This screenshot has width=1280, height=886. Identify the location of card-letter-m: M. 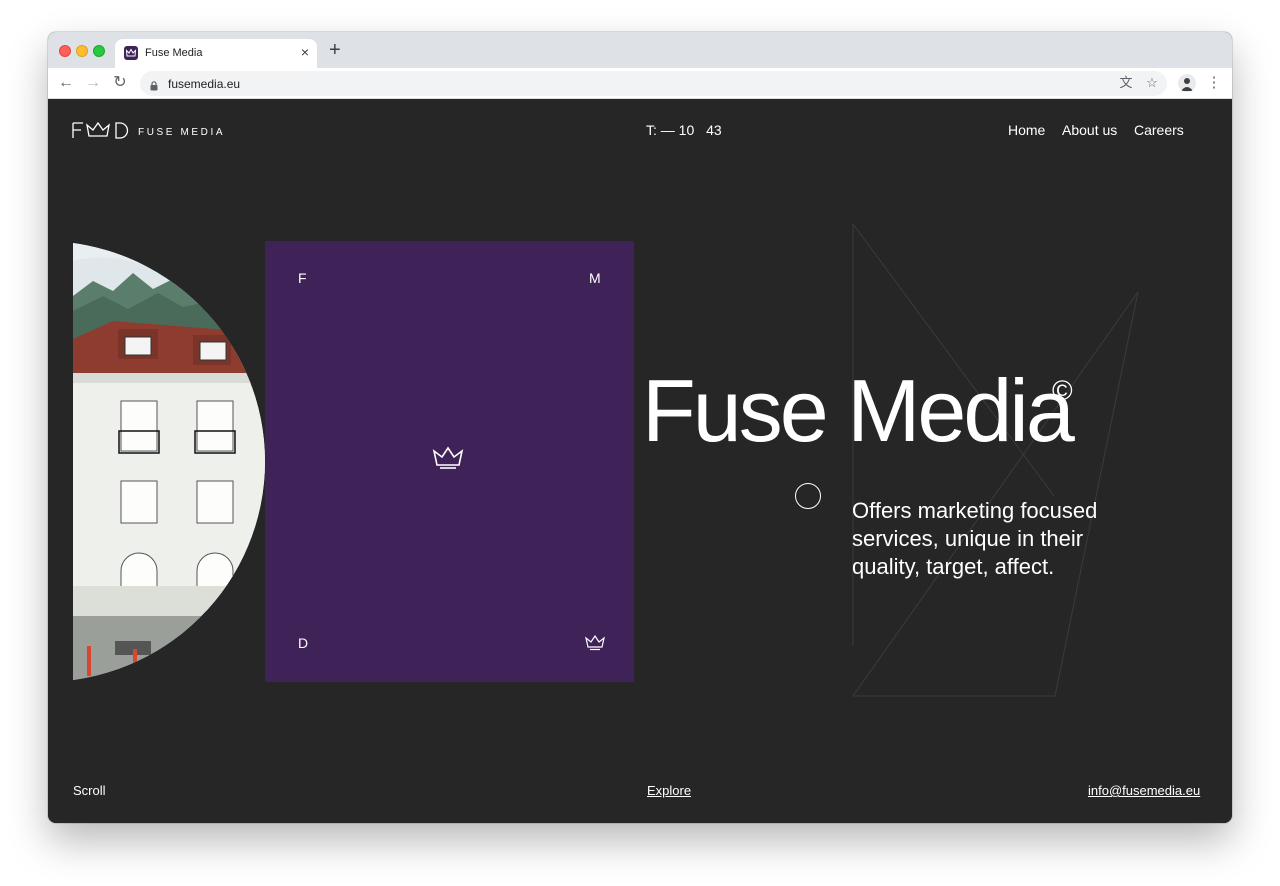
(595, 278).